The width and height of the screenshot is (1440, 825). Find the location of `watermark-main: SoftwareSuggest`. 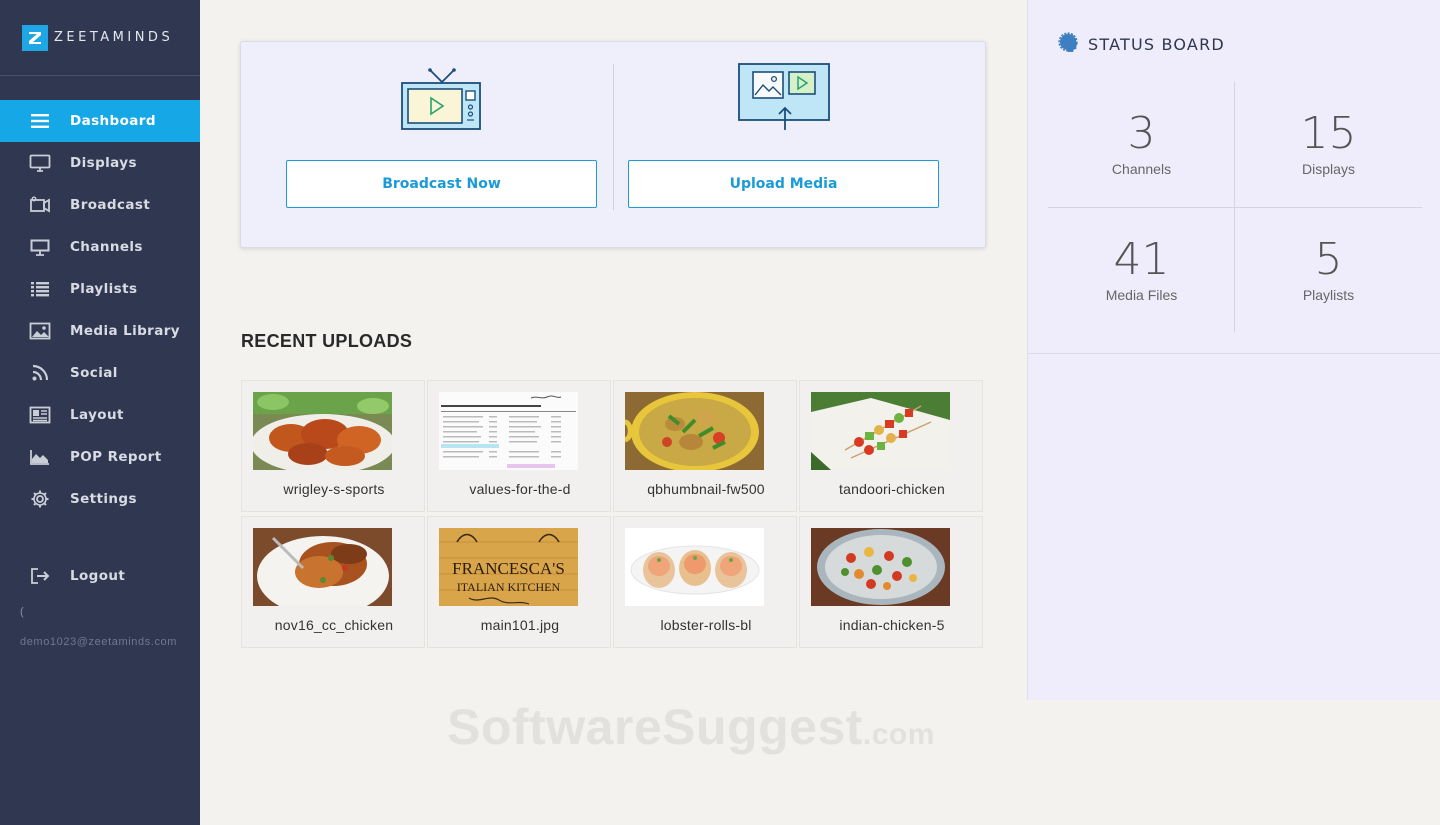

watermark-main: SoftwareSuggest is located at coordinates (655, 727).